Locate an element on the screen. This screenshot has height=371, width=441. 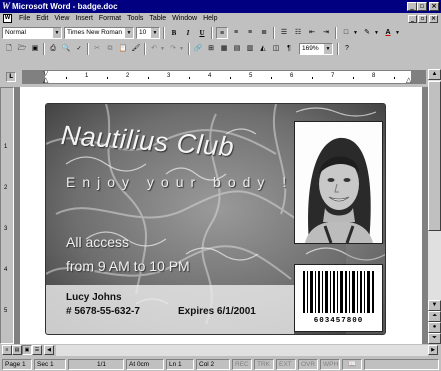
menu-help: Help is located at coordinates (210, 19).